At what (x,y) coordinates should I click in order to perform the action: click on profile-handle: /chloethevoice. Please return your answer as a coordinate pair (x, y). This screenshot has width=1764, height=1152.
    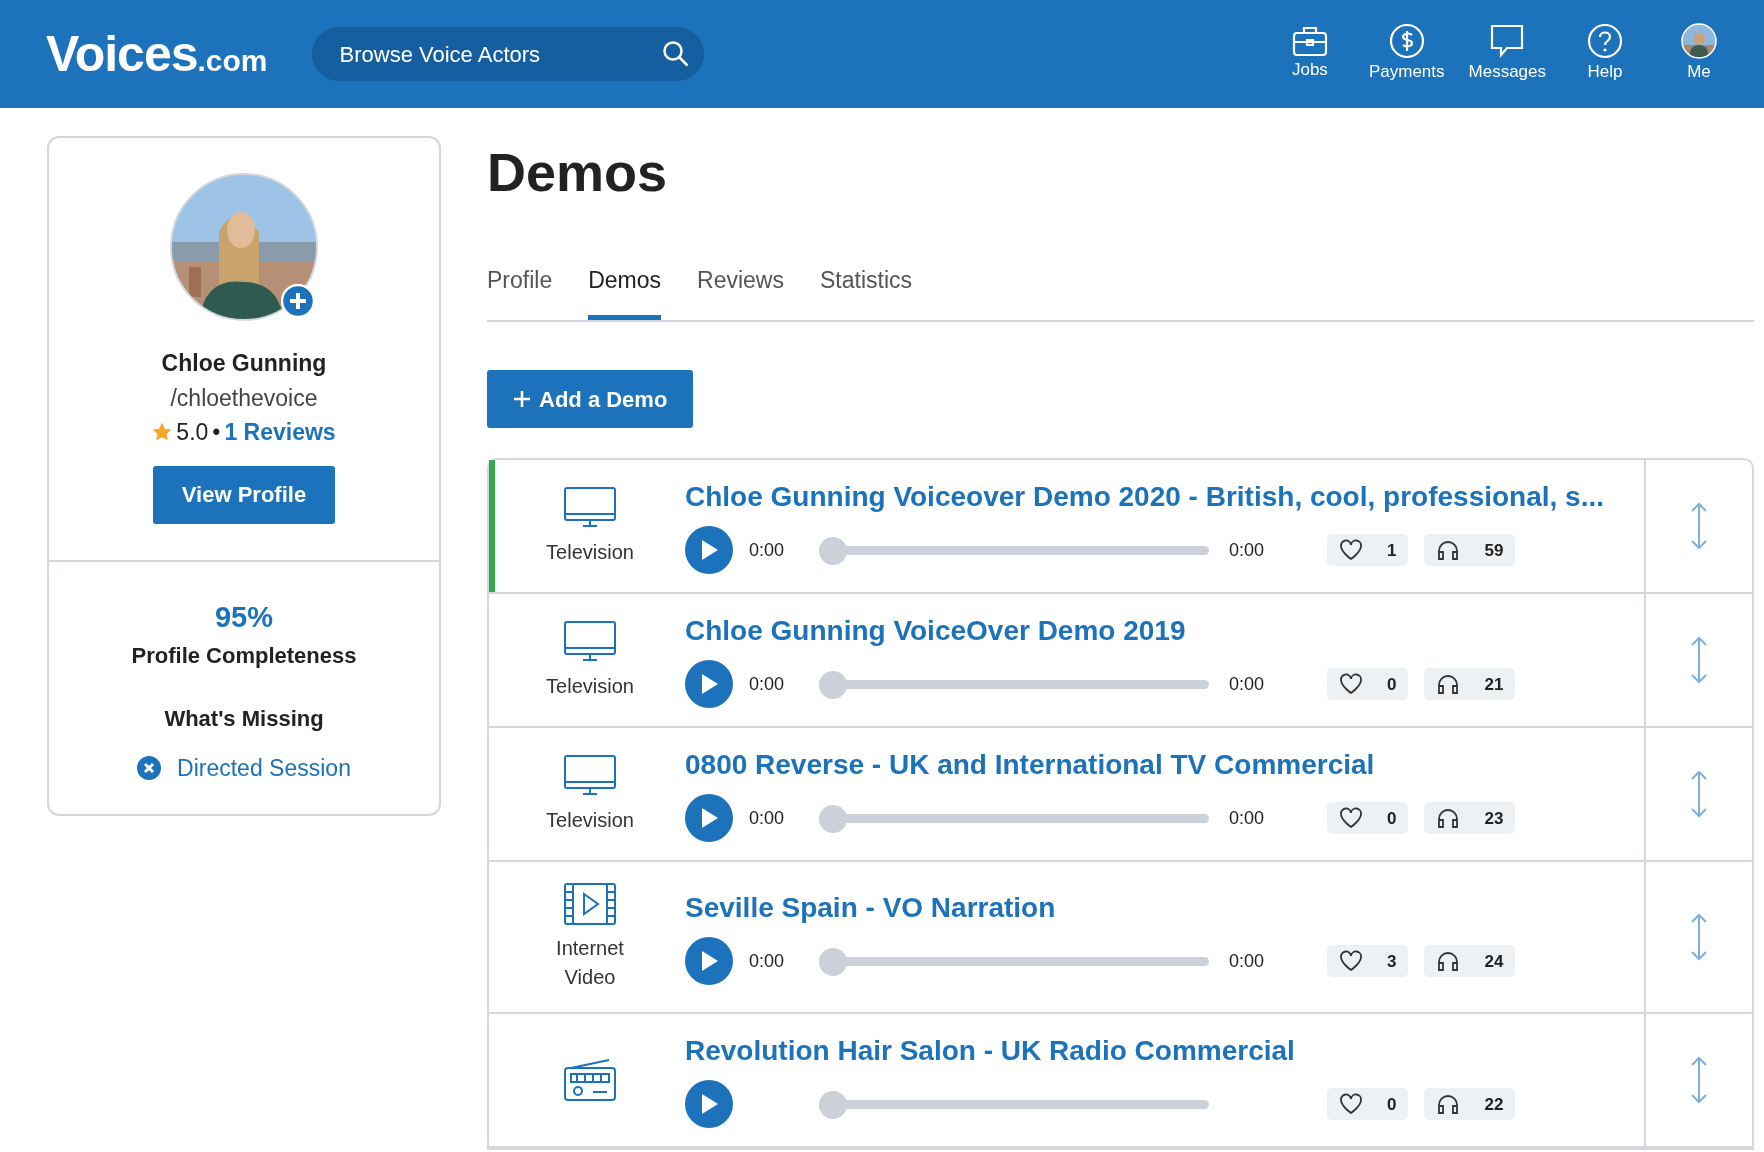
    Looking at the image, I should click on (244, 398).